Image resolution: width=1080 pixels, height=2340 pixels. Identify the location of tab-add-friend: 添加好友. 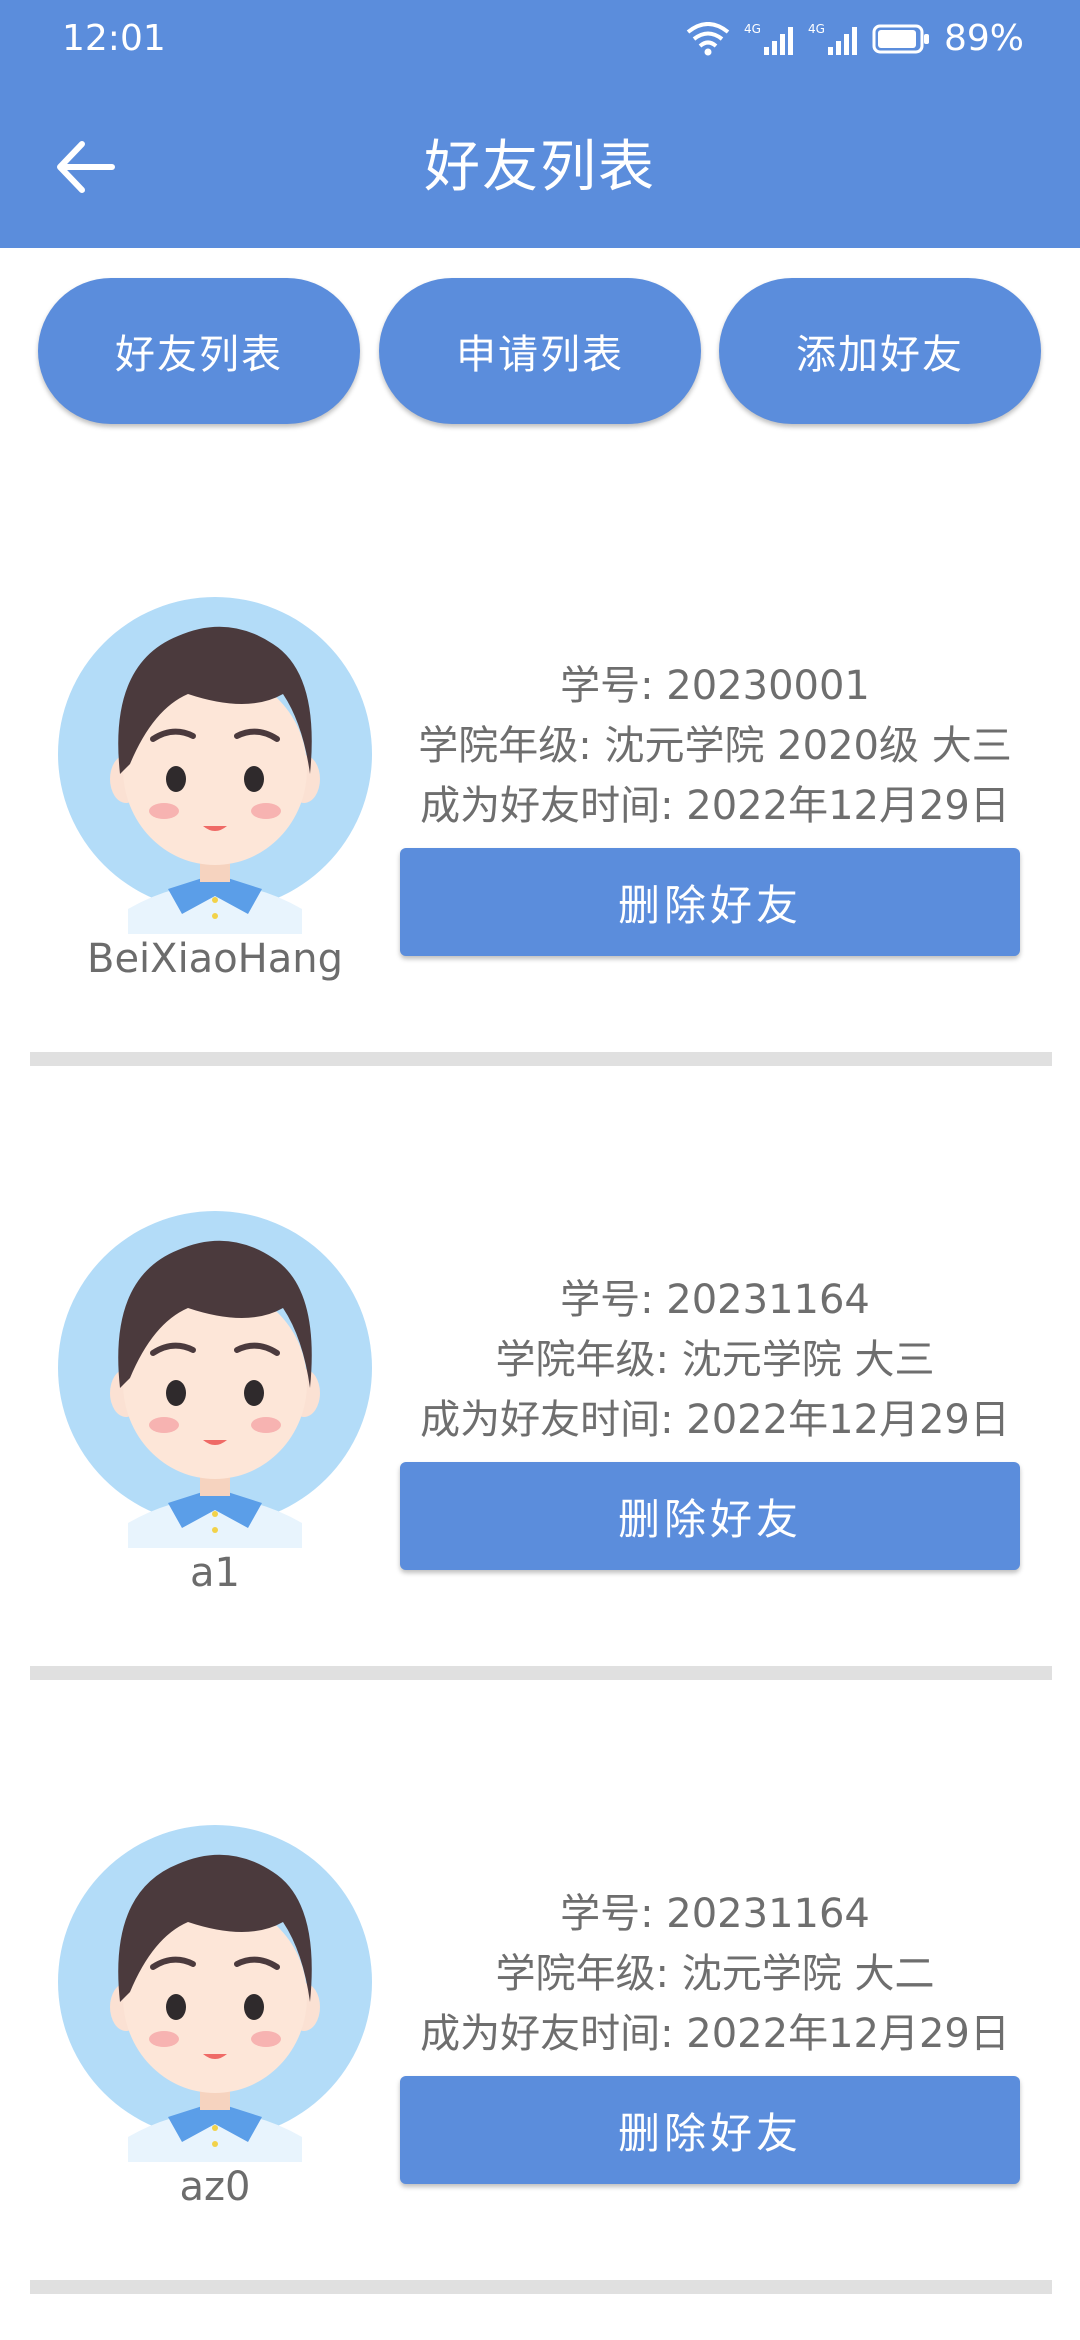
(880, 351).